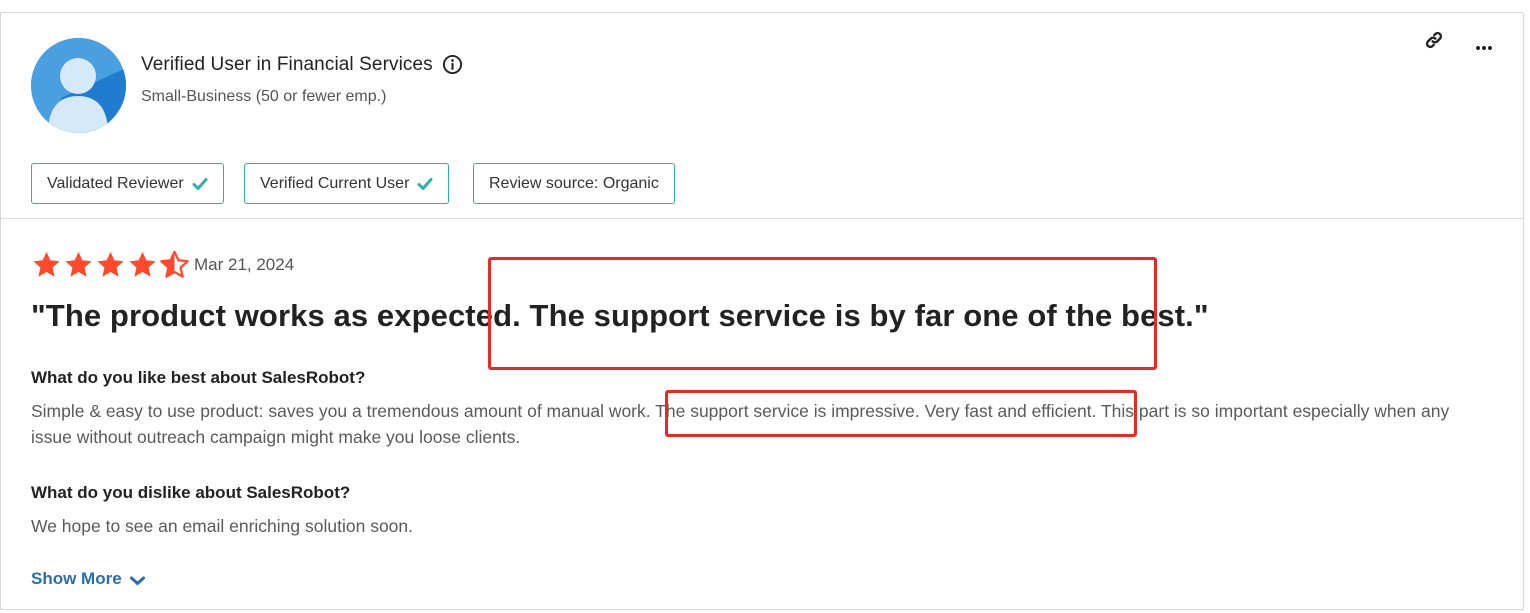  What do you see at coordinates (137, 580) in the screenshot?
I see `chevron-down-icon` at bounding box center [137, 580].